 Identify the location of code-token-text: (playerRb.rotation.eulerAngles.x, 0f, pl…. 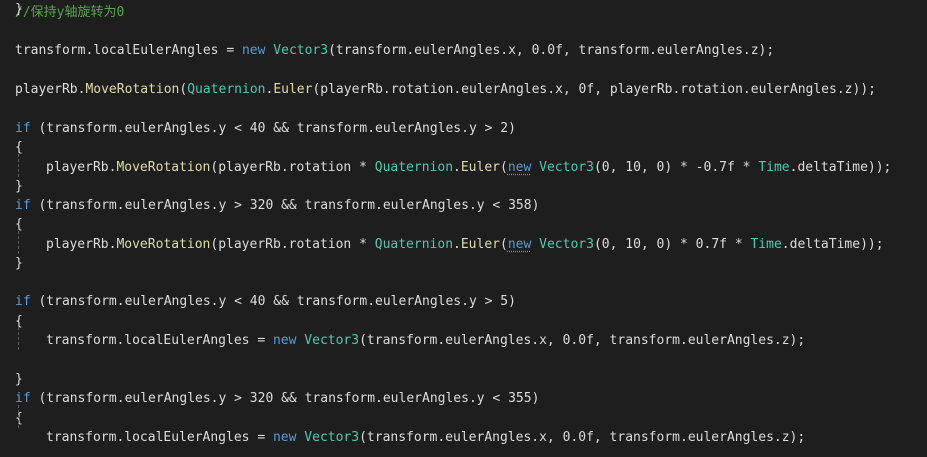
(594, 89).